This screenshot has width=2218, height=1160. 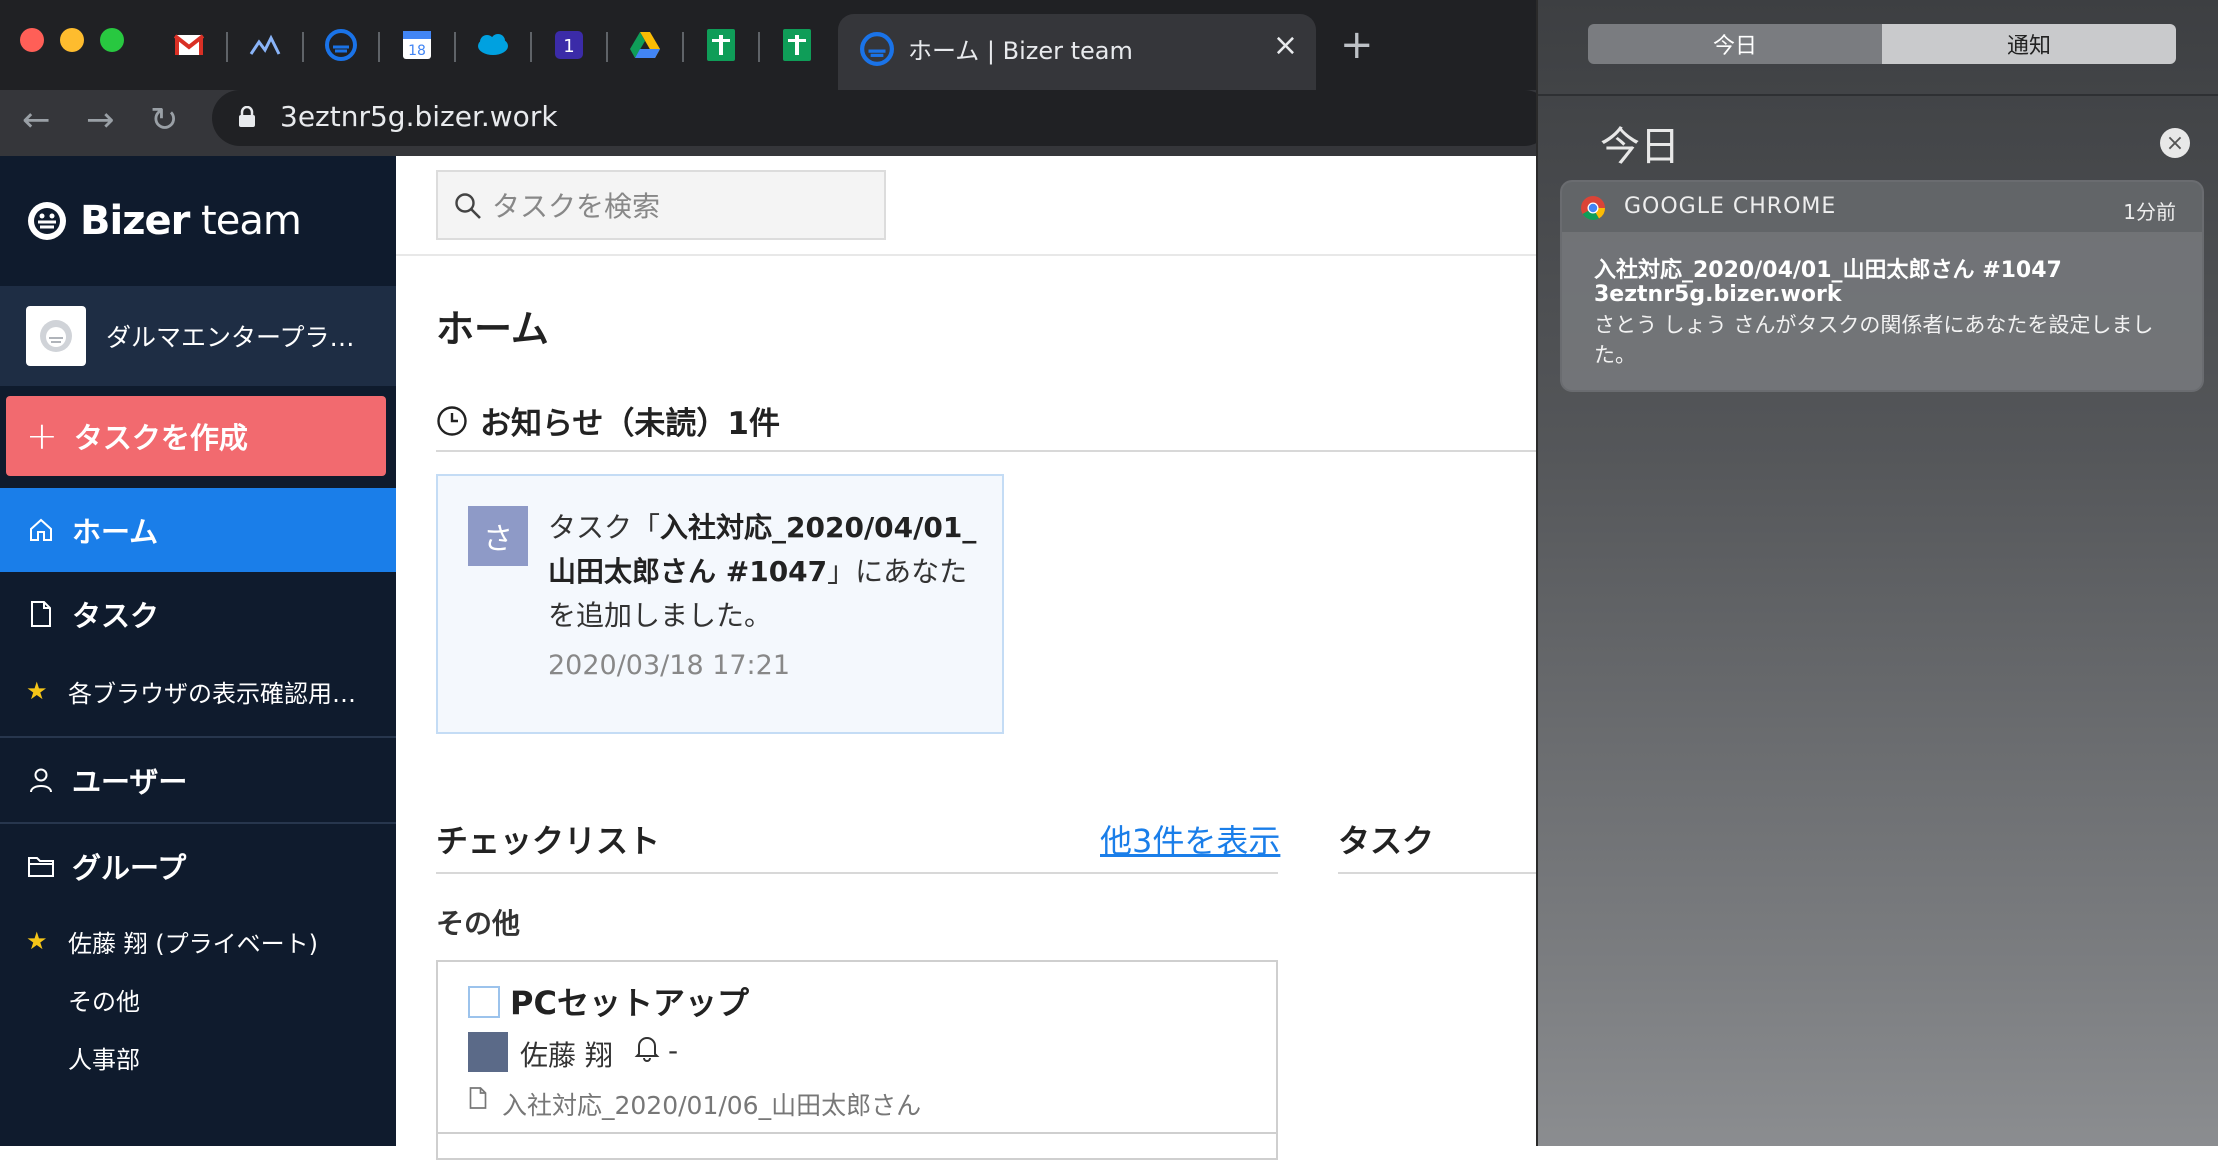 I want to click on google-drive-icon, so click(x=645, y=45).